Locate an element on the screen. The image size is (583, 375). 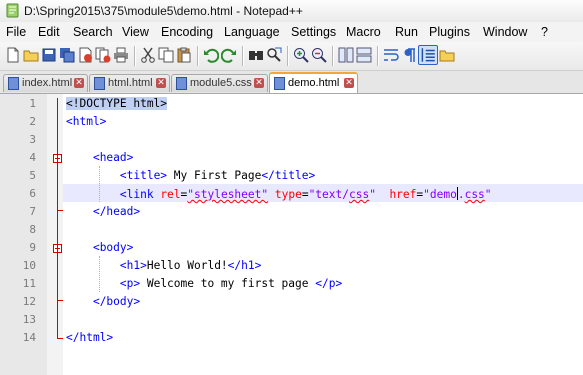
menu-run: Run is located at coordinates (406, 32).